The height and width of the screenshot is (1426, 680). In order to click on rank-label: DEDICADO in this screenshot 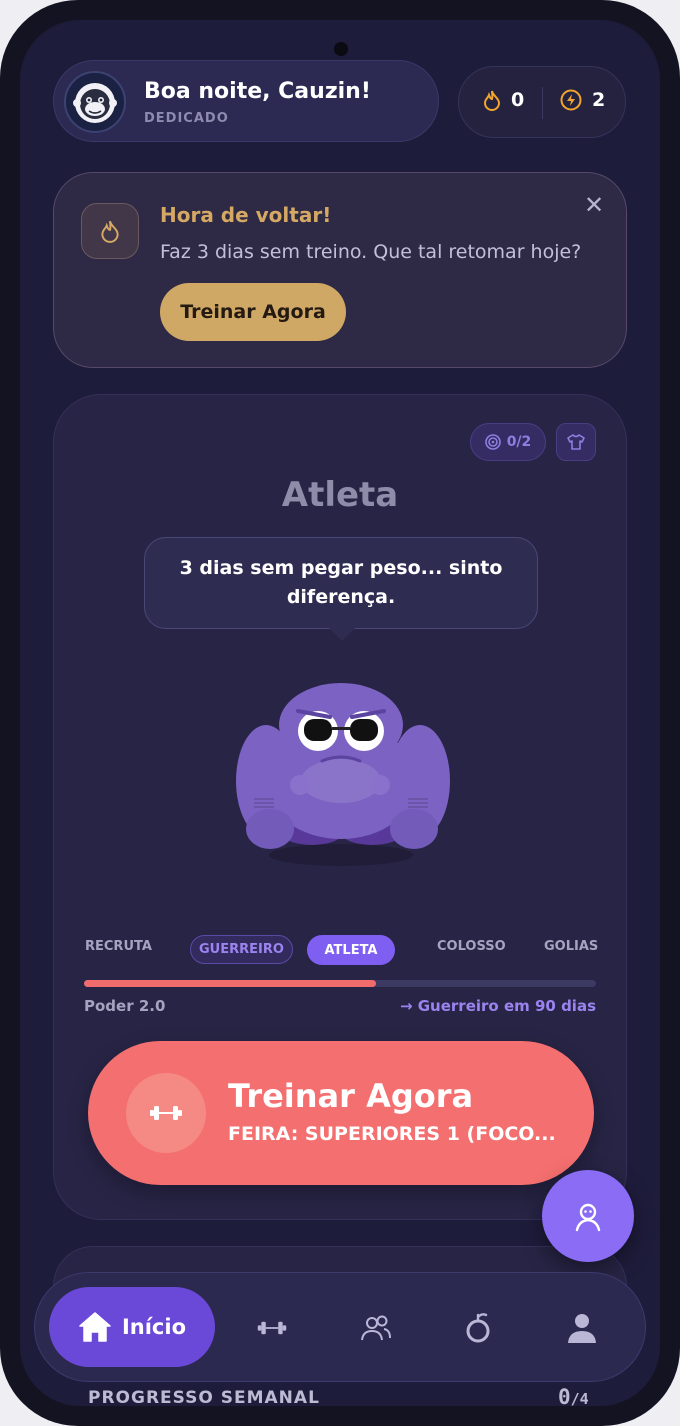, I will do `click(186, 118)`.